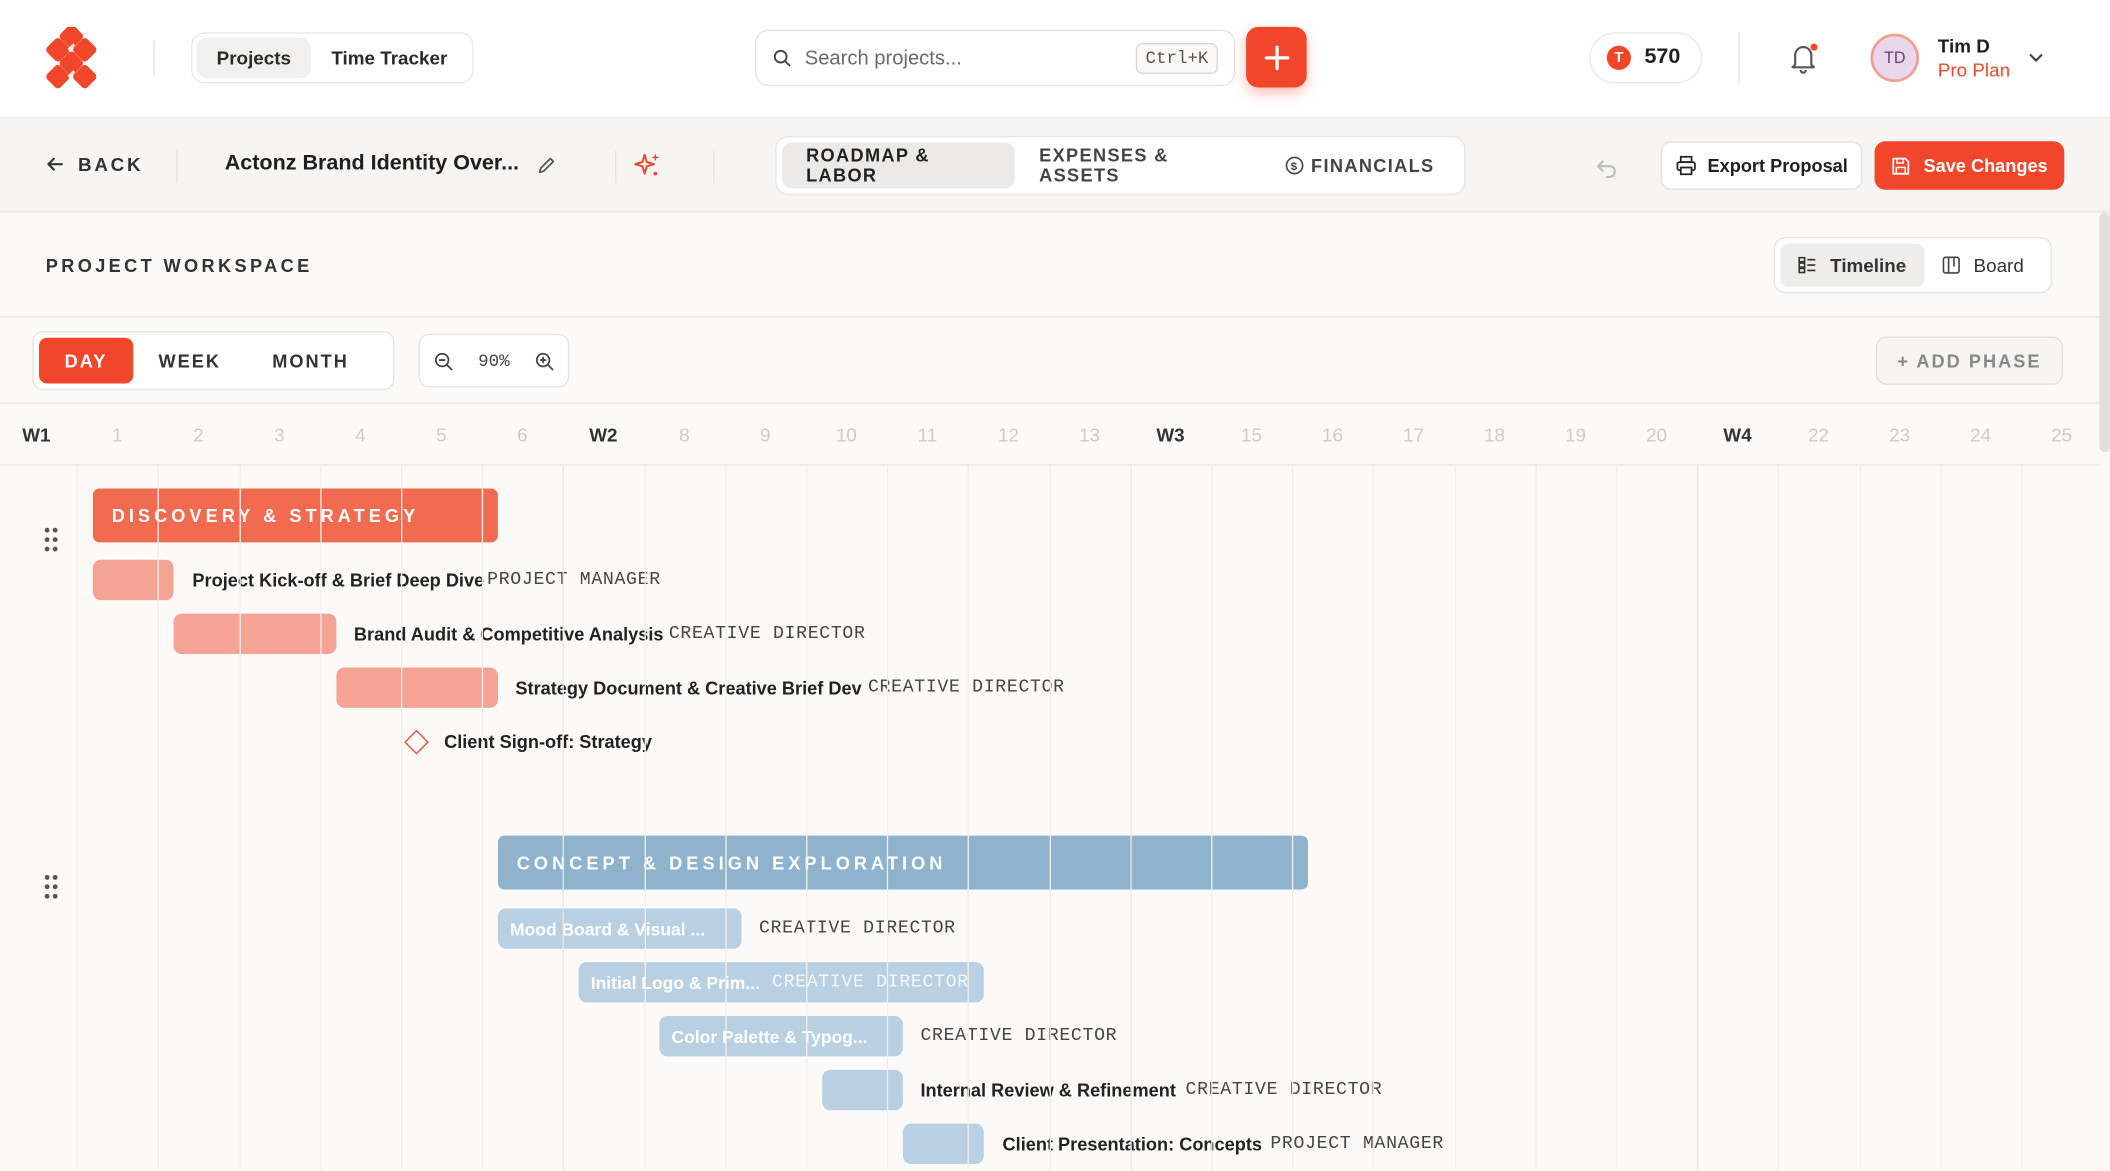 The height and width of the screenshot is (1171, 2110). Describe the element at coordinates (927, 434) in the screenshot. I see `day-label: 11` at that location.